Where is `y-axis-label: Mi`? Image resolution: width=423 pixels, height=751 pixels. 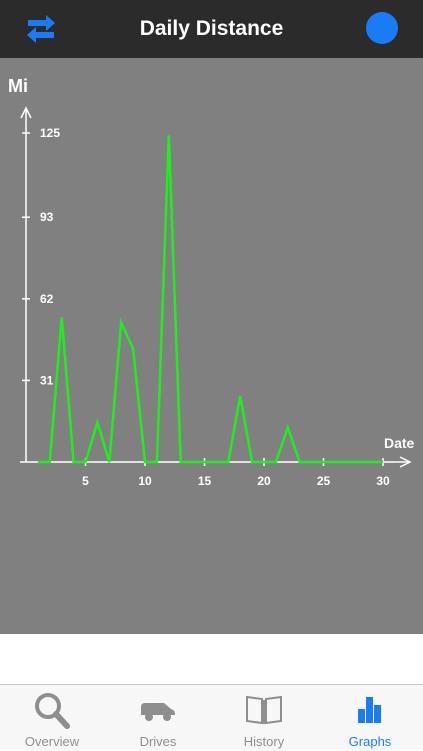 y-axis-label: Mi is located at coordinates (18, 86).